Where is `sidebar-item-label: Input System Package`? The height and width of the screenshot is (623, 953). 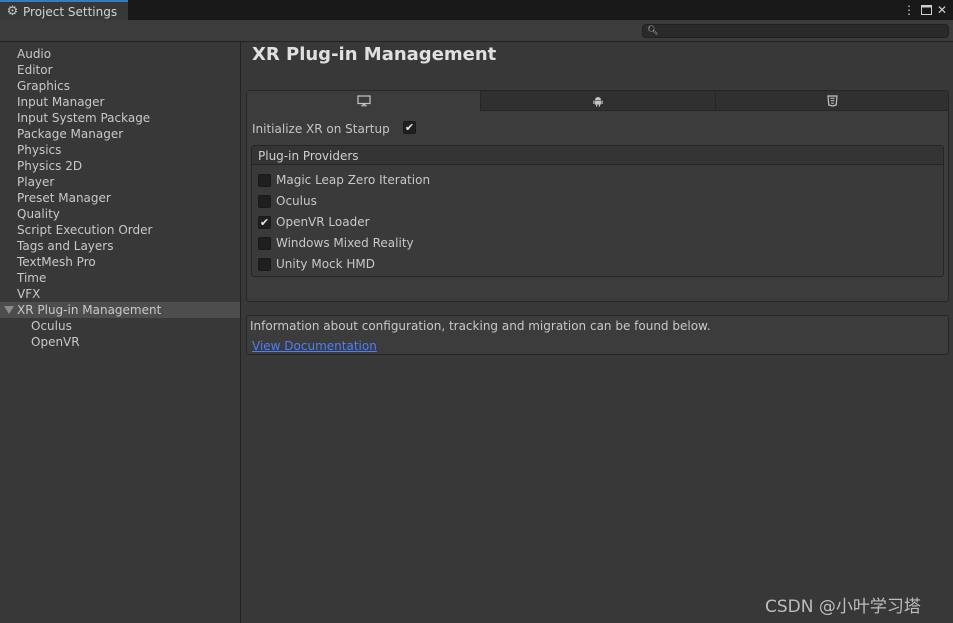 sidebar-item-label: Input System Package is located at coordinates (84, 118).